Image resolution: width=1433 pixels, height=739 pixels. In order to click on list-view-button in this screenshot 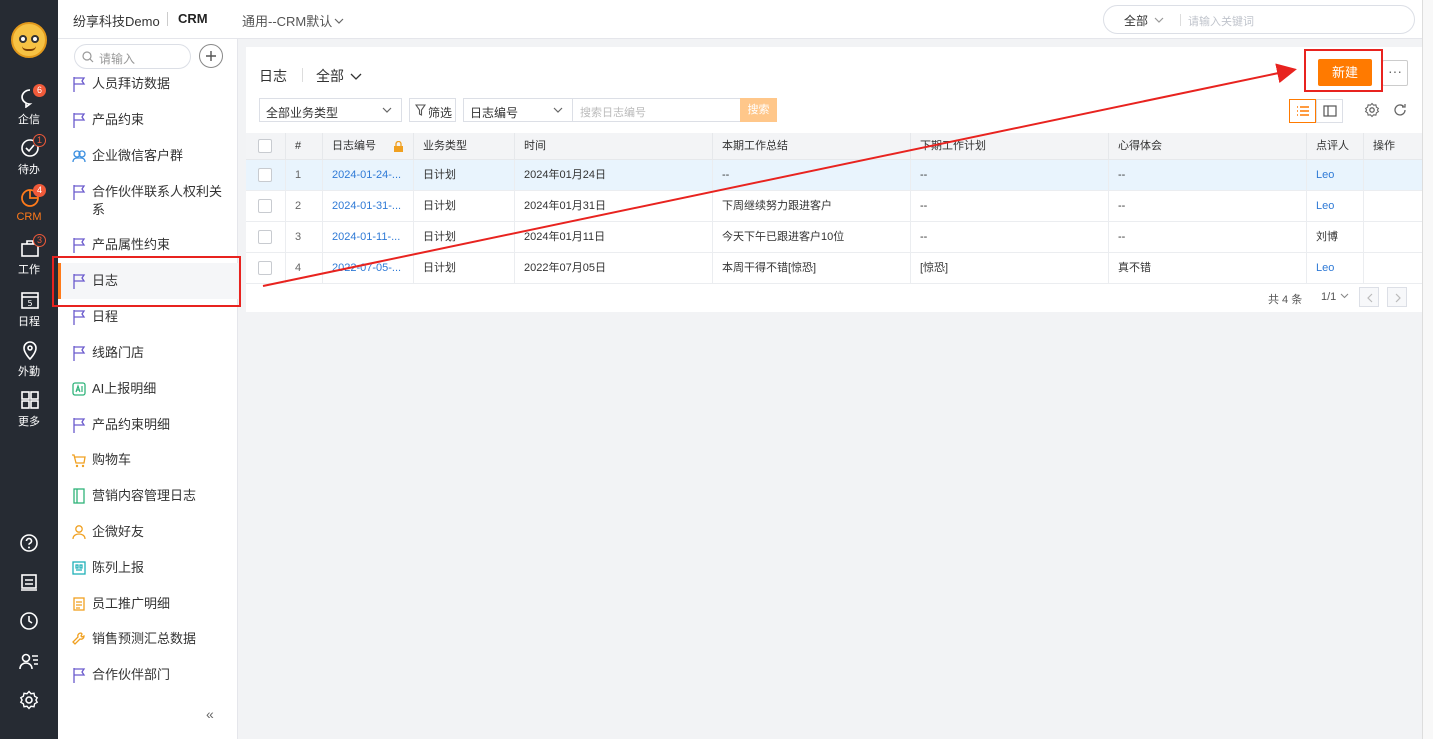, I will do `click(1302, 111)`.